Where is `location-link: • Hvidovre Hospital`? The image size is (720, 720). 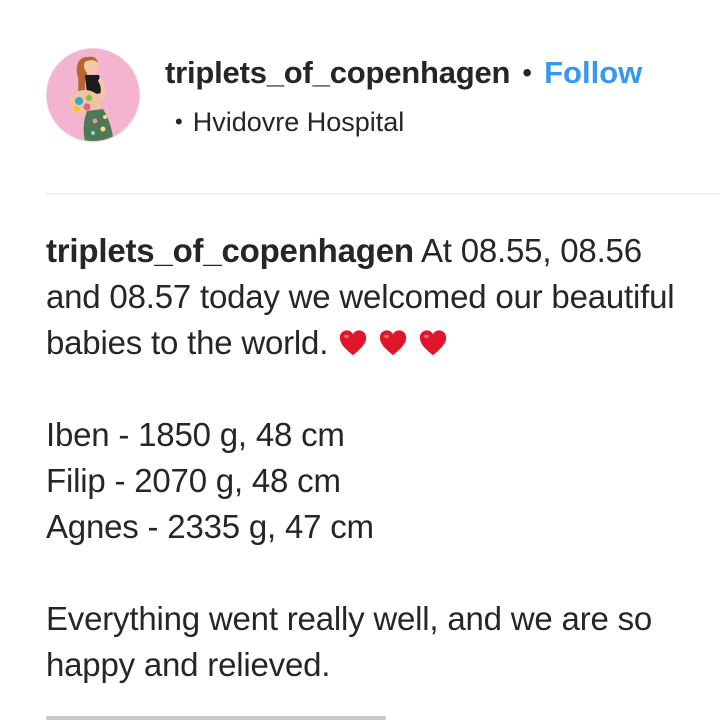 location-link: • Hvidovre Hospital is located at coordinates (289, 122).